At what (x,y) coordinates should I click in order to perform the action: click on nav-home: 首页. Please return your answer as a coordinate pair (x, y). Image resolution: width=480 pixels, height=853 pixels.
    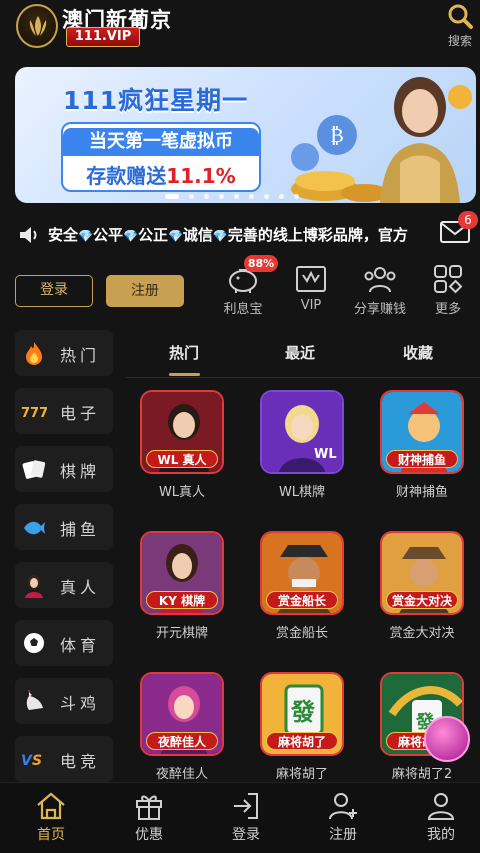
    Looking at the image, I should click on (51, 821).